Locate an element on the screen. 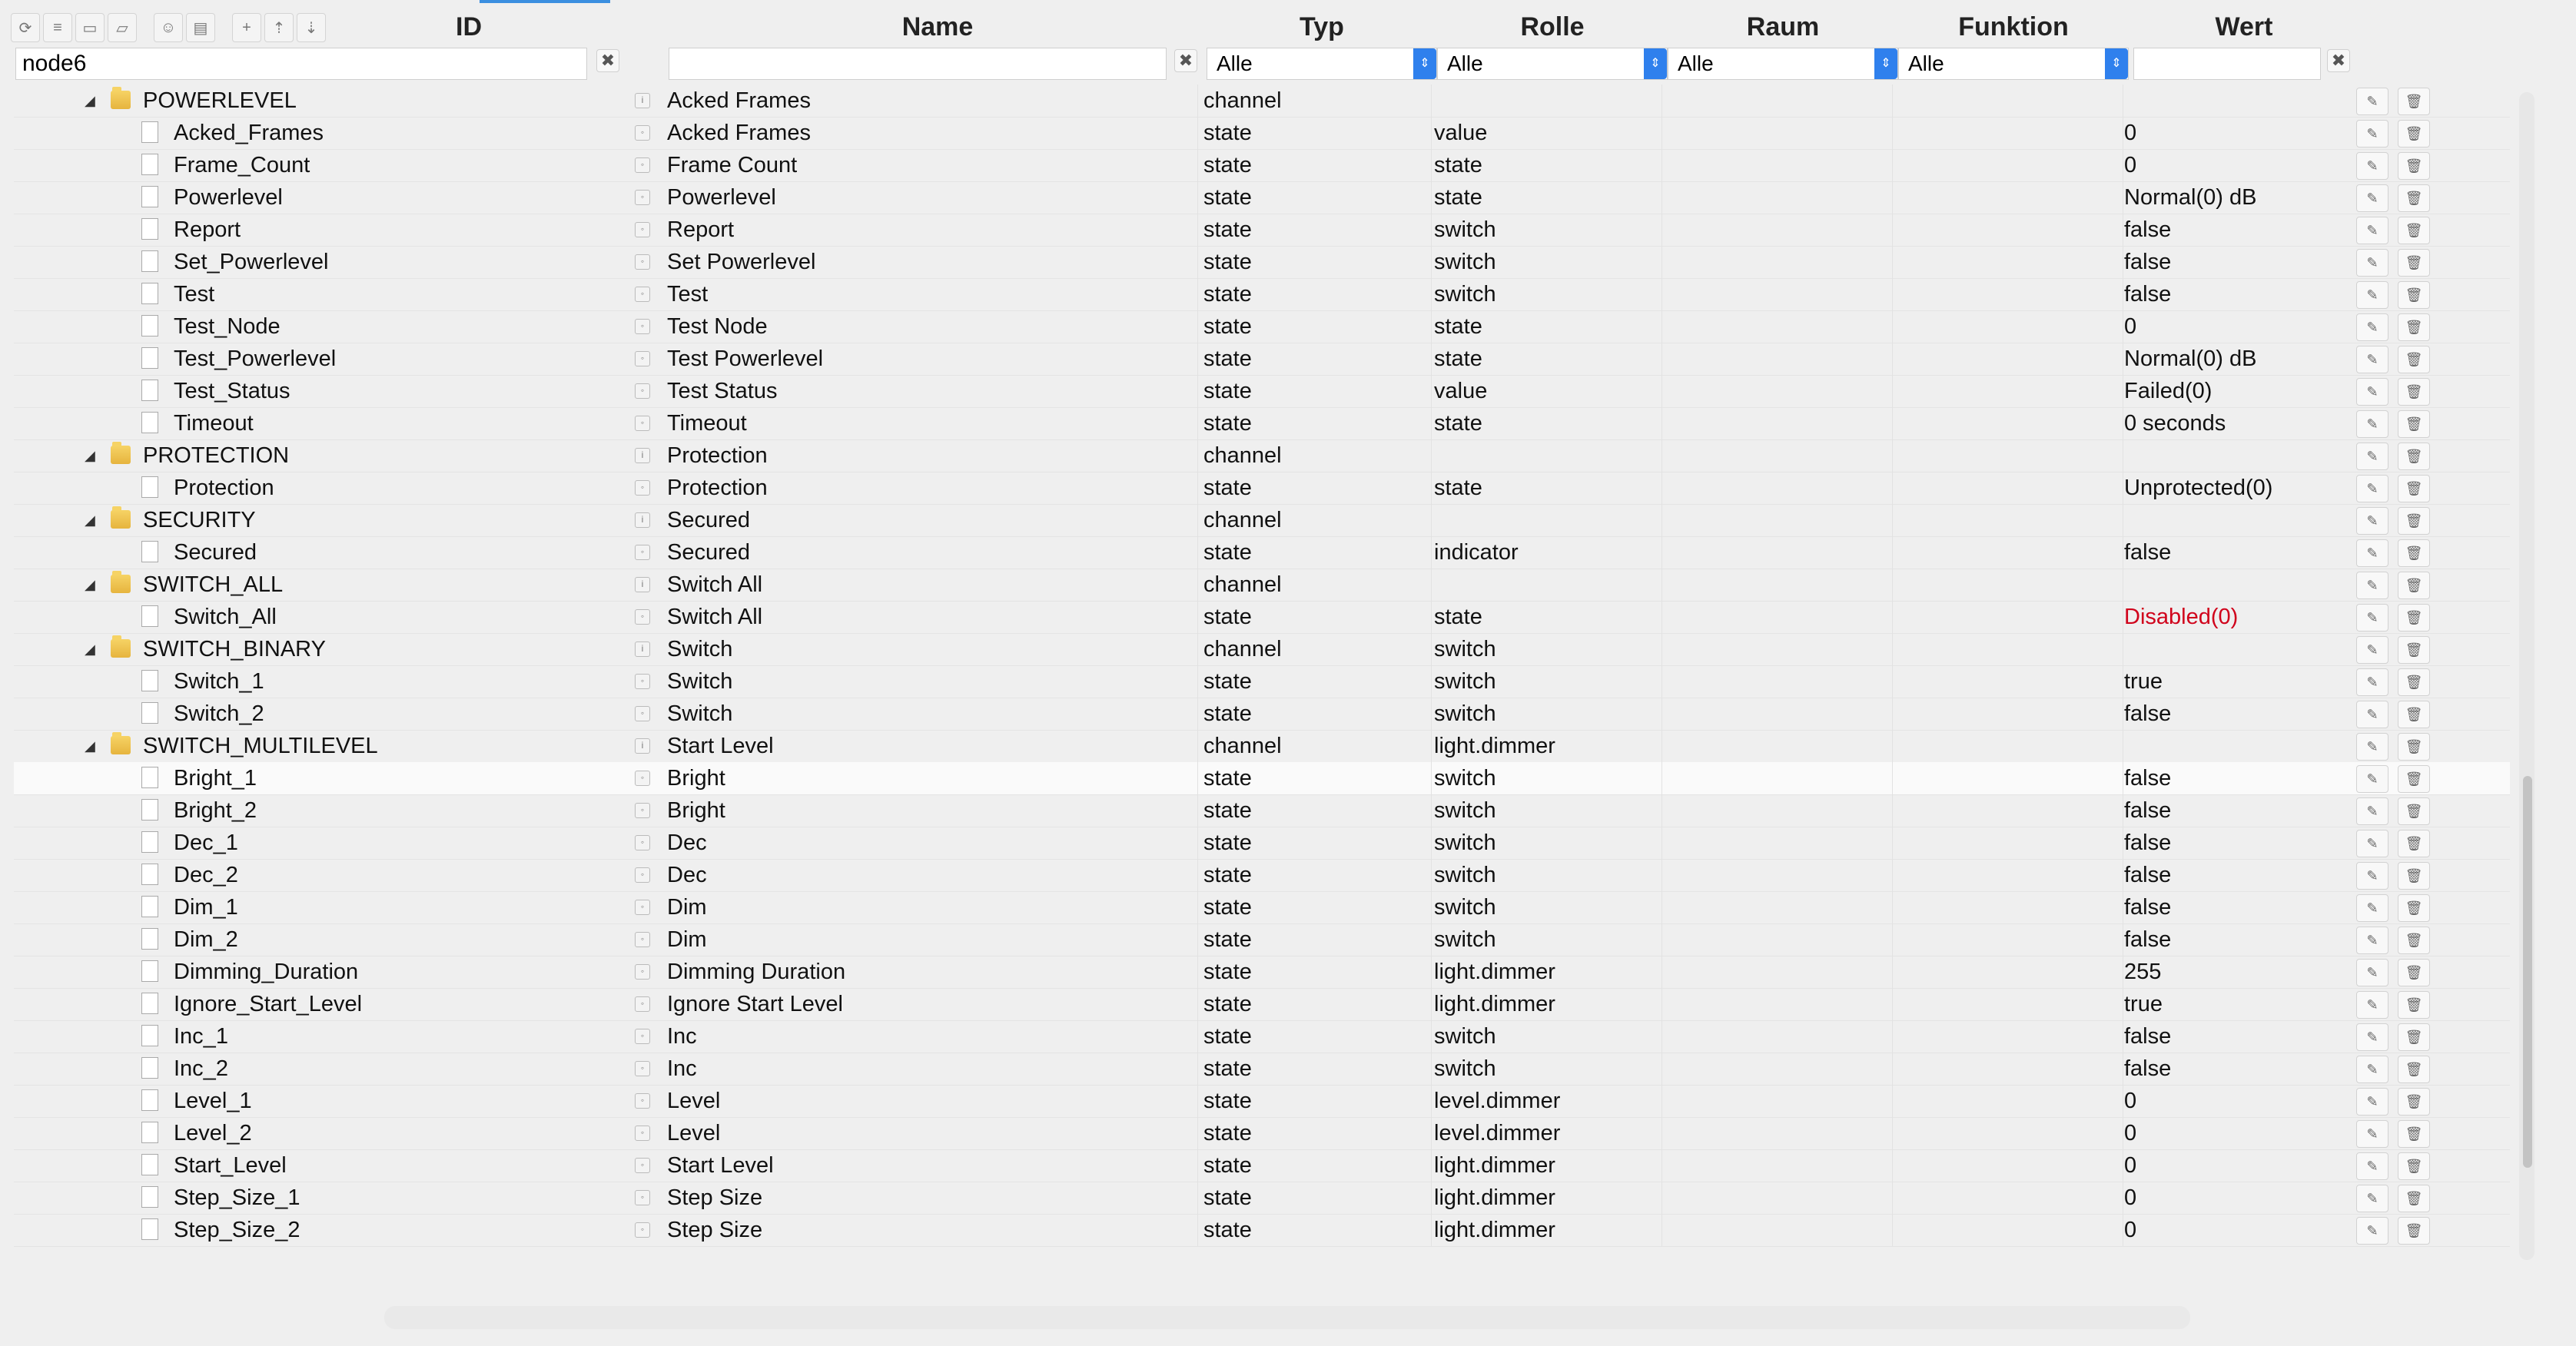  tree-row-state: Inc_2 ◦ Inc state switch false ✎ 🗑 is located at coordinates (1262, 1069).